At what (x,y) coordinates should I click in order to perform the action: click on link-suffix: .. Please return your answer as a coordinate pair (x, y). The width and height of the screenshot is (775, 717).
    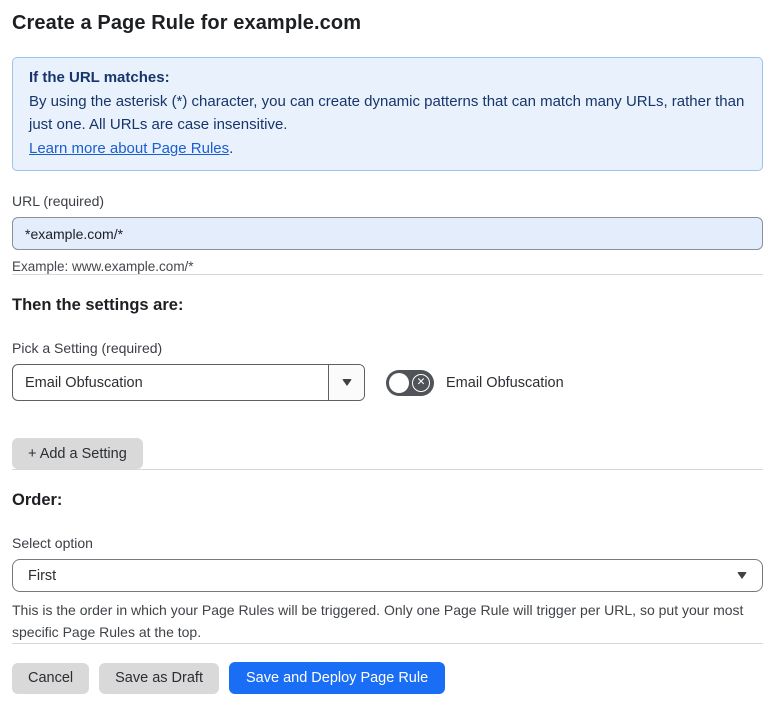
    Looking at the image, I should click on (231, 148).